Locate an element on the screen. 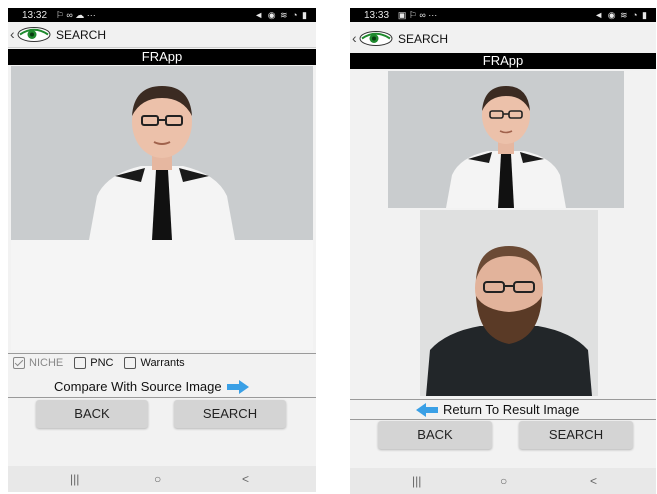 The image size is (657, 494). source-photo is located at coordinates (509, 303).